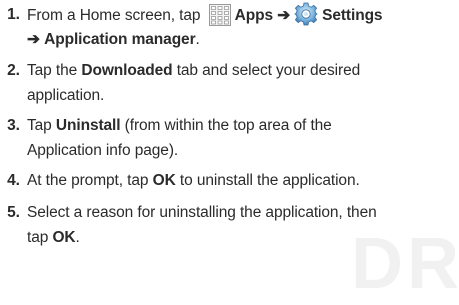 This screenshot has width=459, height=305. What do you see at coordinates (219, 19) in the screenshot?
I see `apps-grid-icon` at bounding box center [219, 19].